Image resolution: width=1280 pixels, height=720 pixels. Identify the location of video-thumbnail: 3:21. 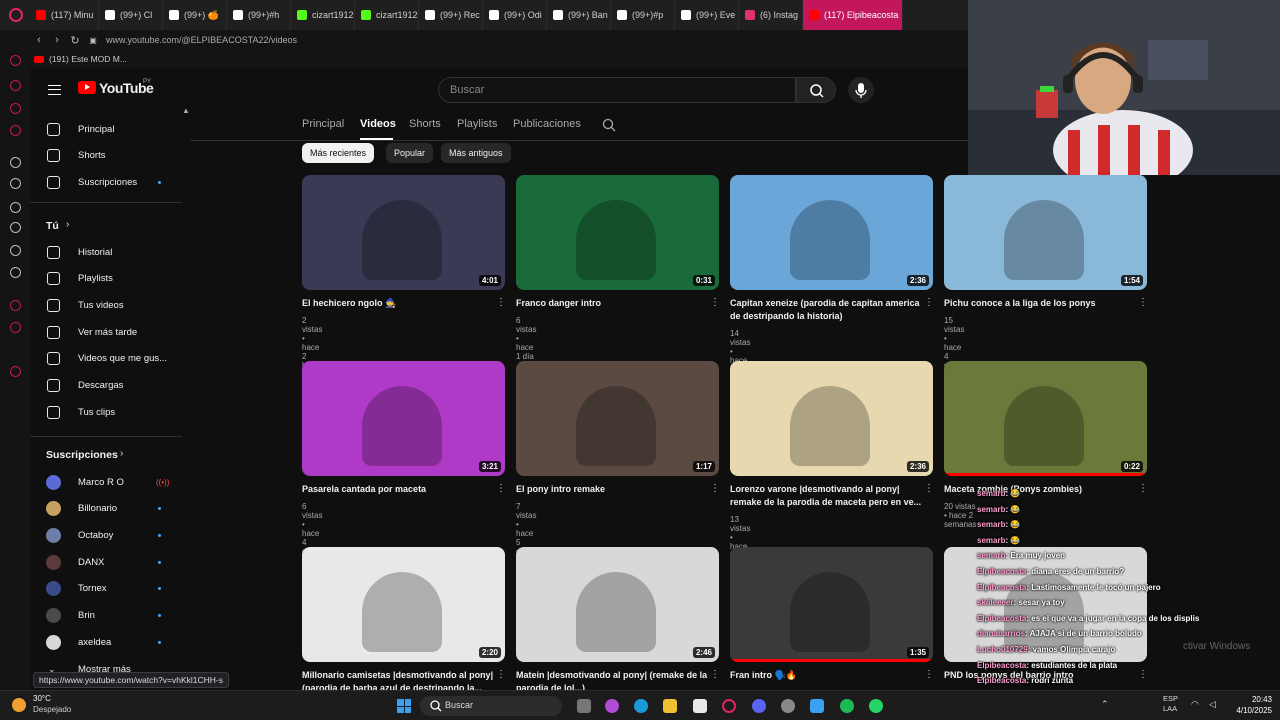
(403, 418).